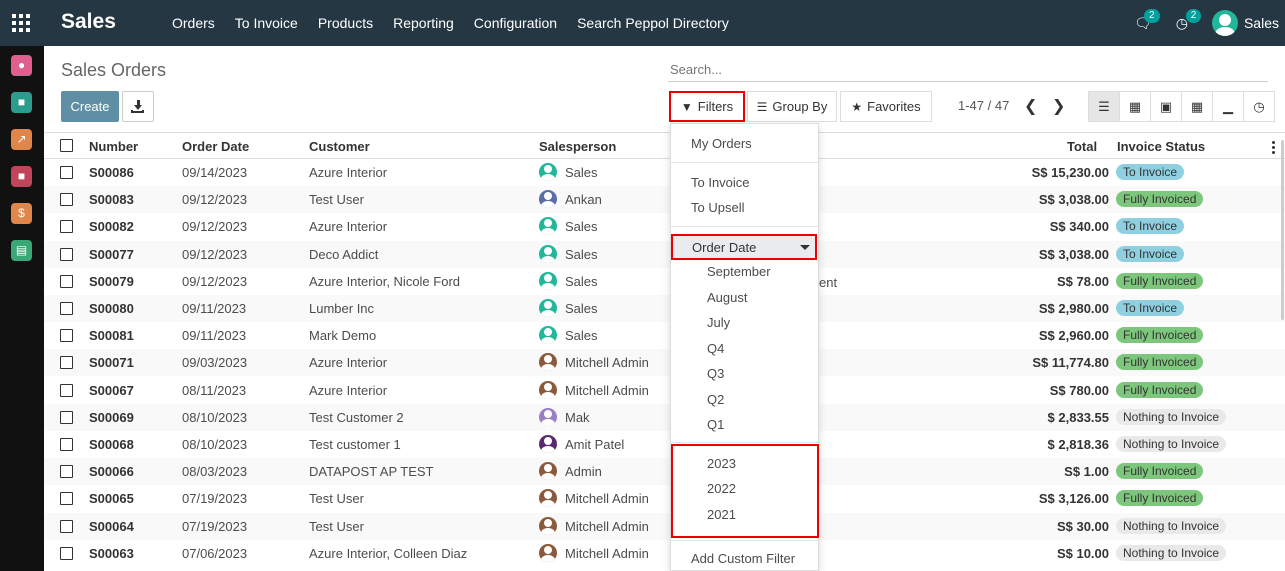 The image size is (1285, 571). What do you see at coordinates (1209, 23) in the screenshot?
I see `systray: 🗨 2 ◷ 2 Sales` at bounding box center [1209, 23].